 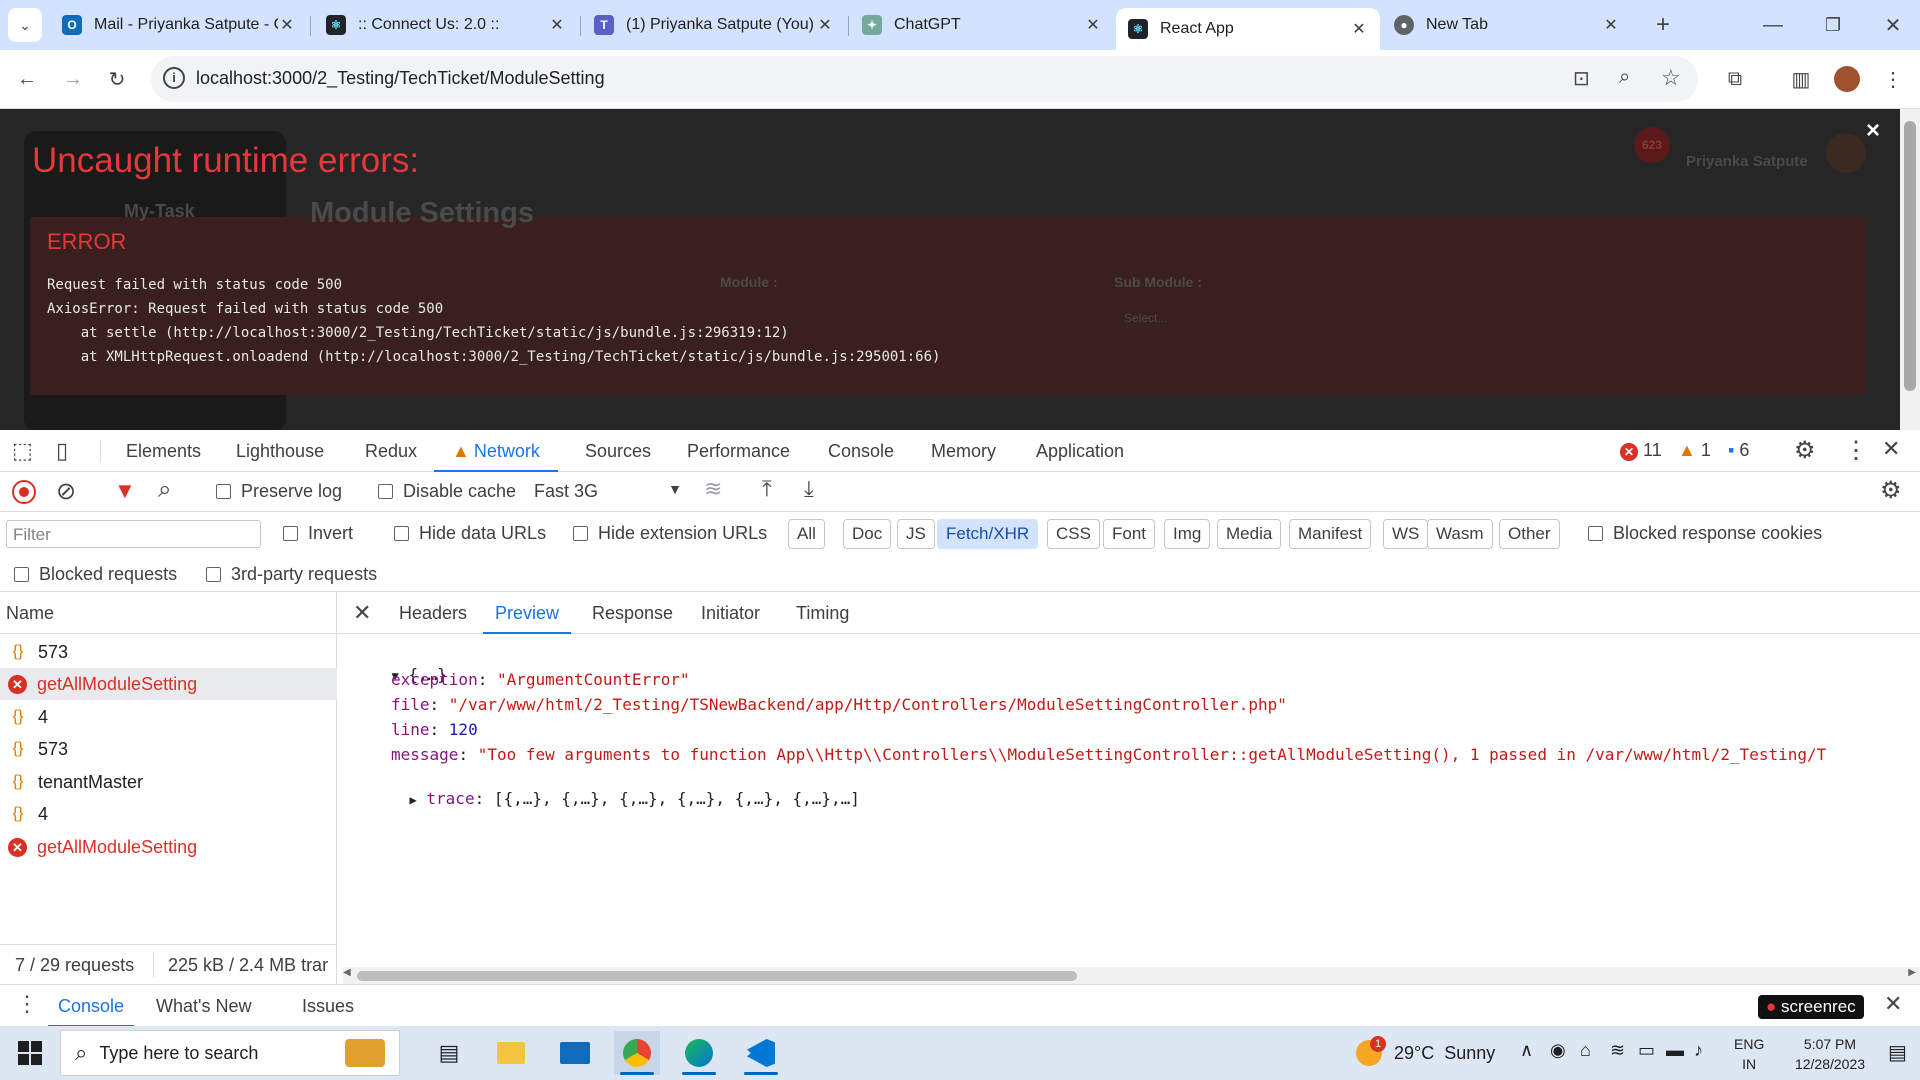 What do you see at coordinates (699, 1053) in the screenshot?
I see `edge-app-icon` at bounding box center [699, 1053].